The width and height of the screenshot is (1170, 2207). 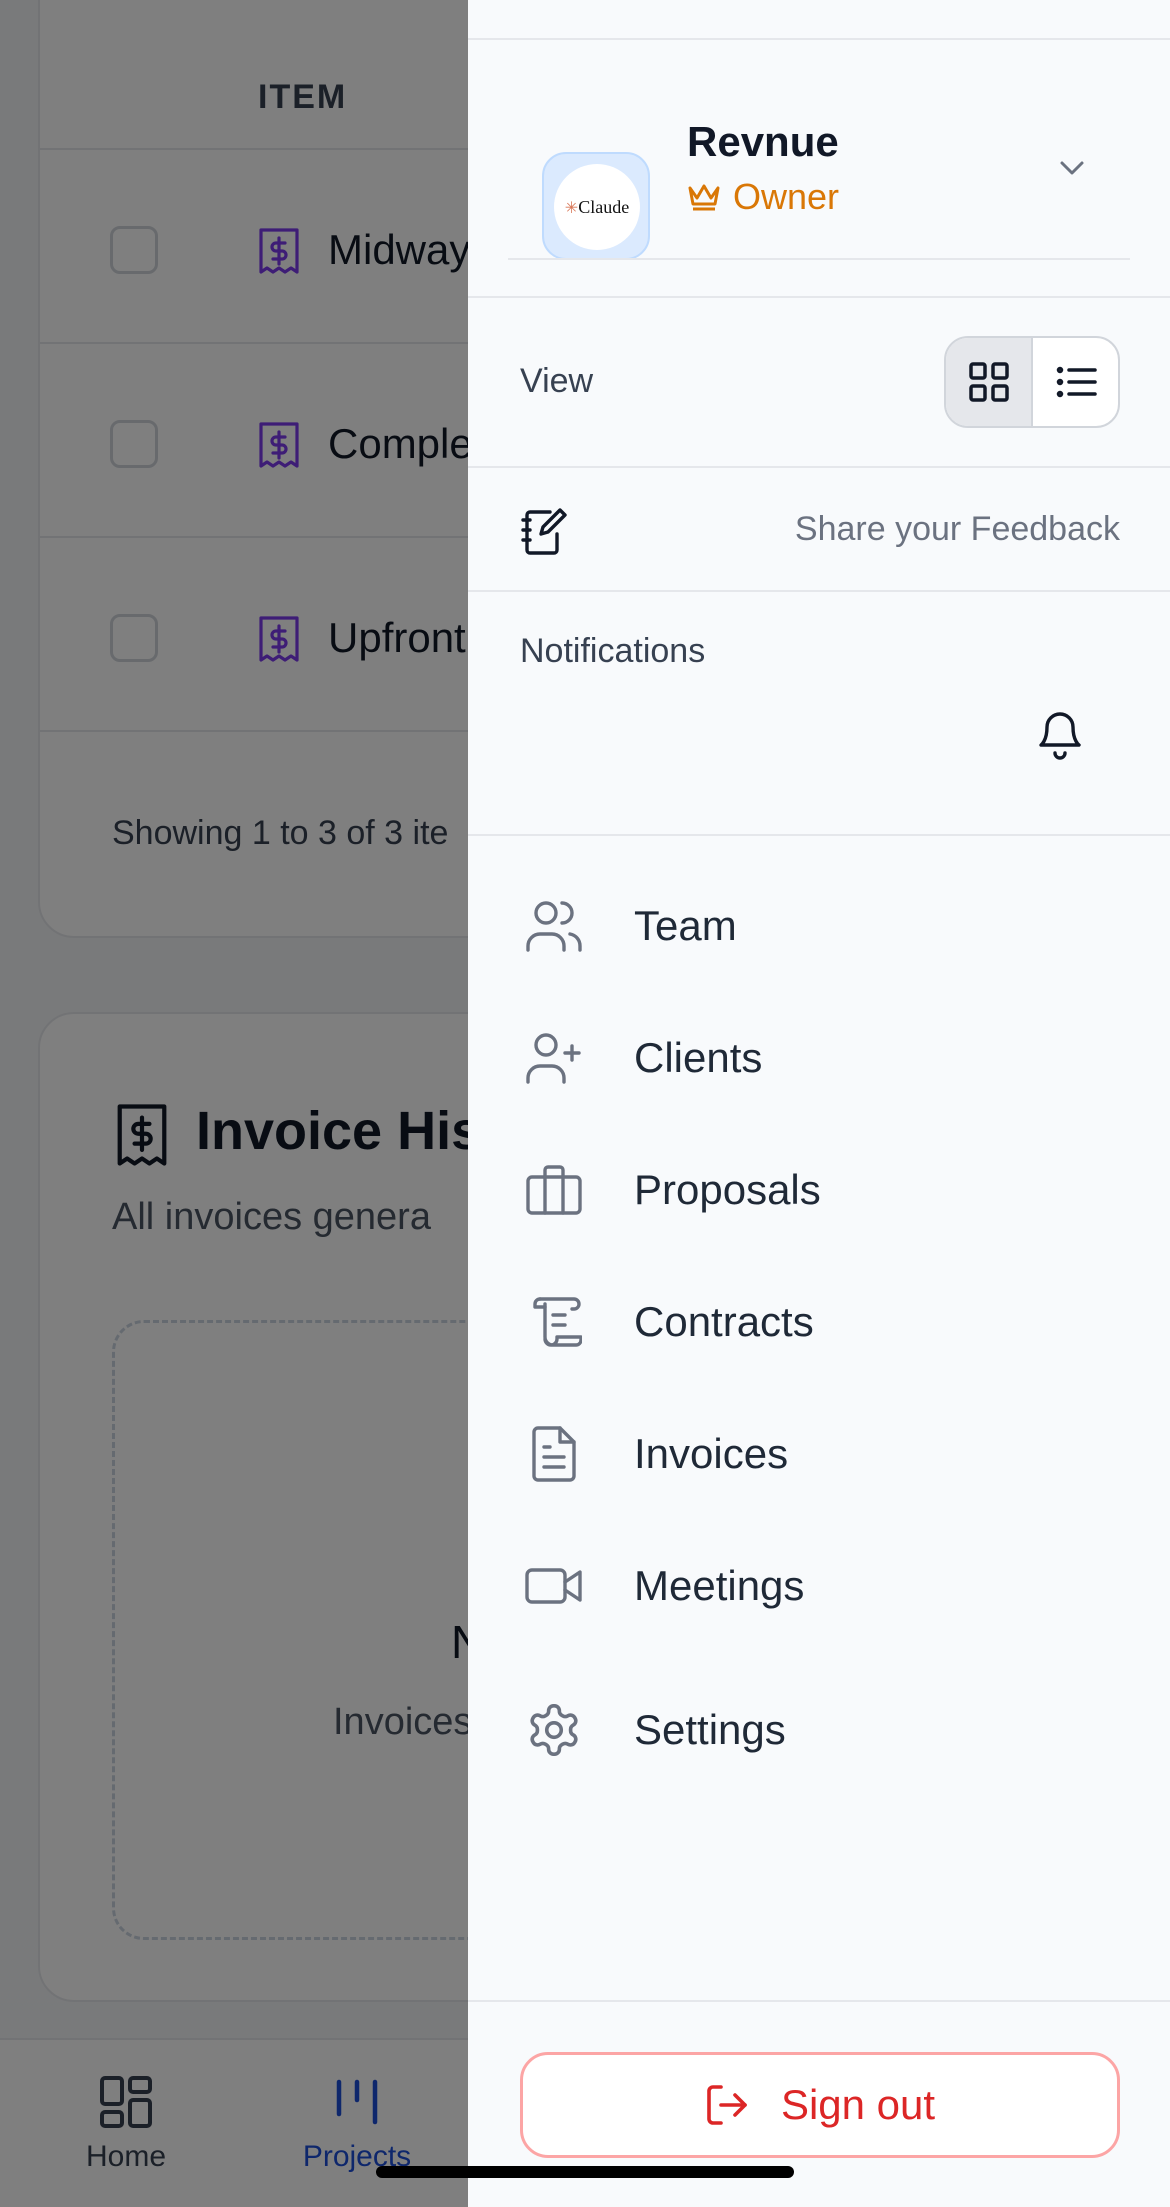 What do you see at coordinates (698, 1057) in the screenshot?
I see `menu-item-label: Clients` at bounding box center [698, 1057].